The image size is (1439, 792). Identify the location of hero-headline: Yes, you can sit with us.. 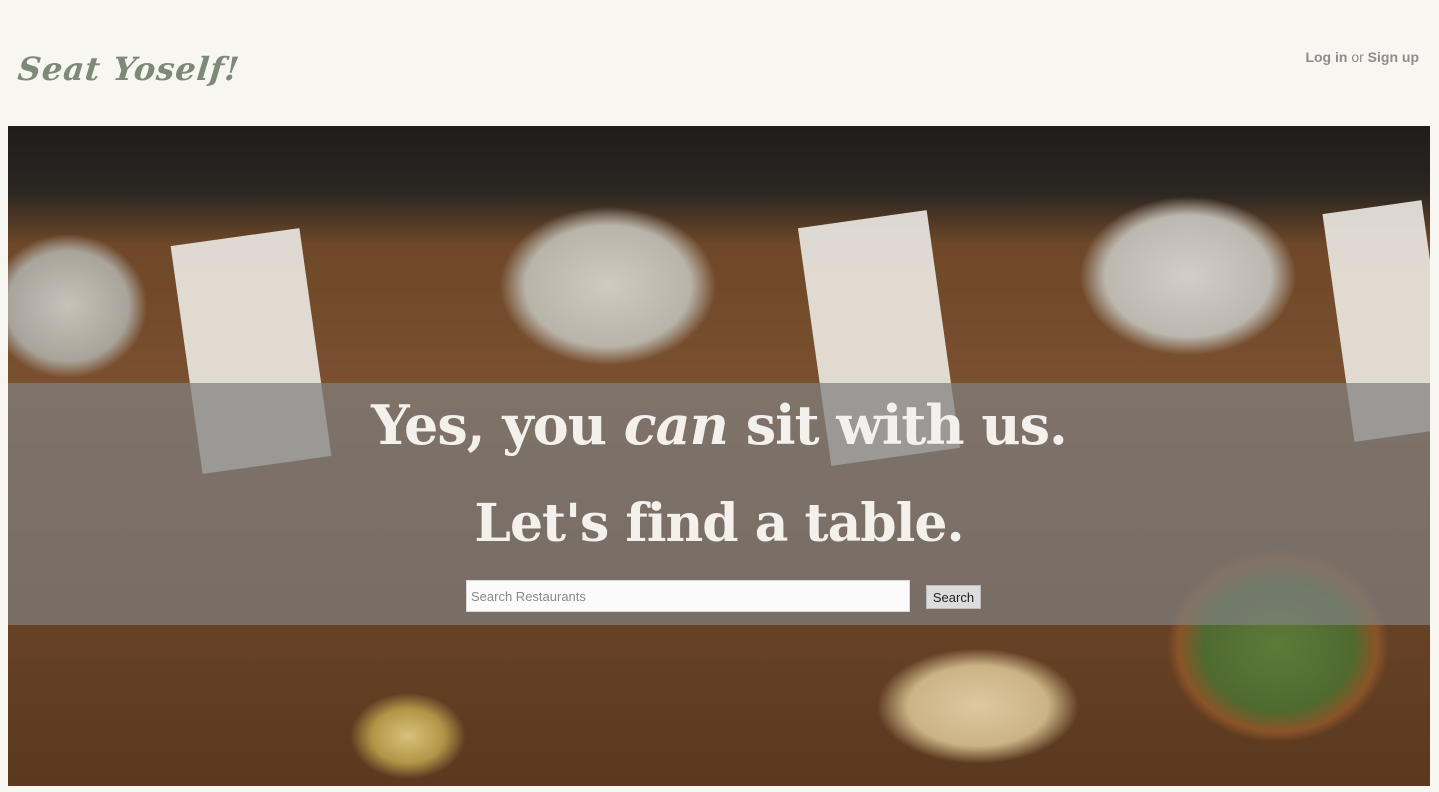
(719, 425).